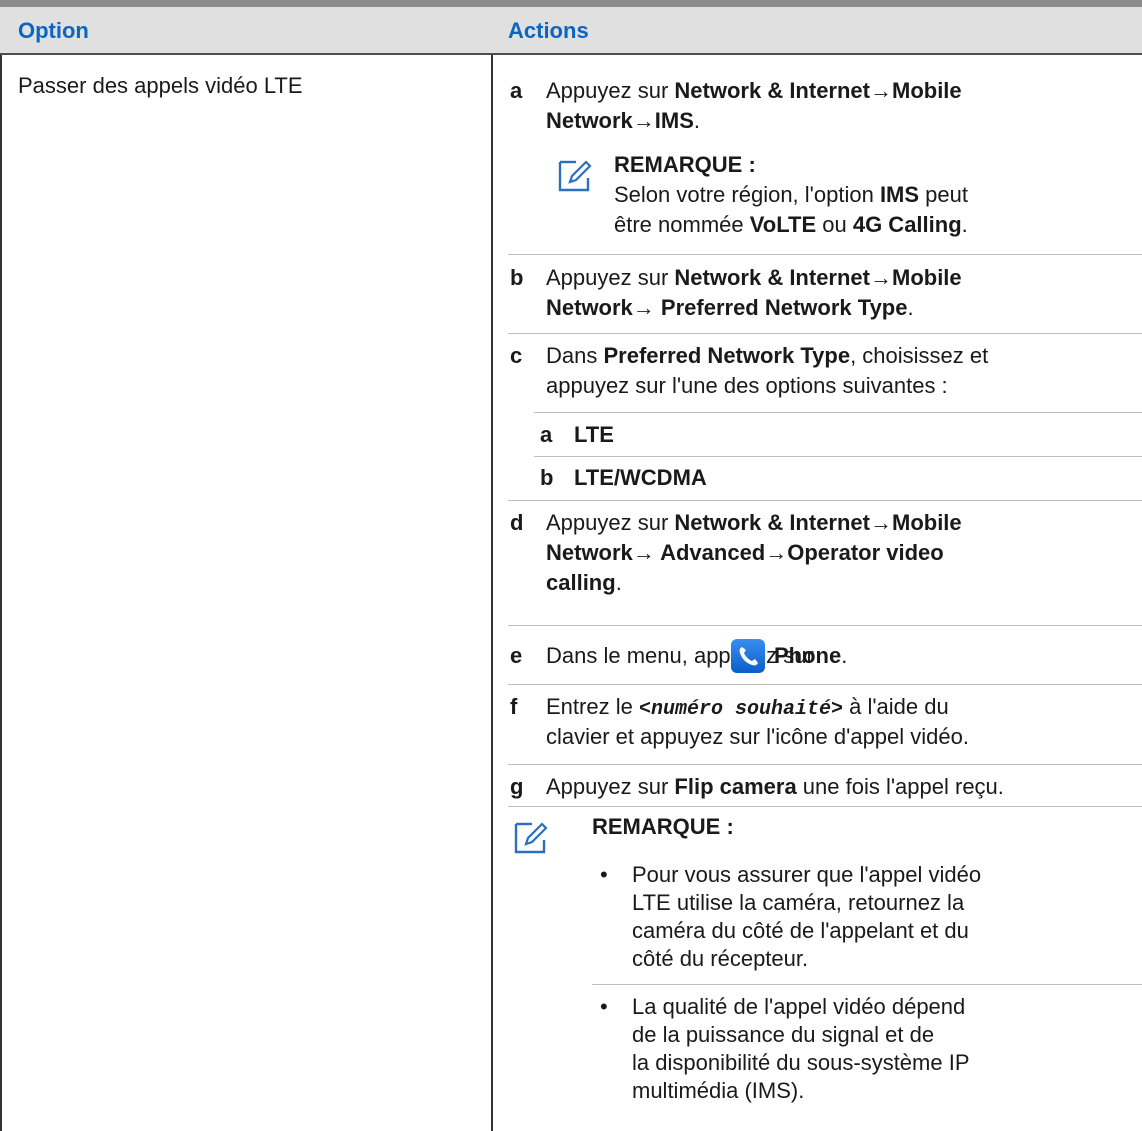  What do you see at coordinates (53, 30) in the screenshot?
I see `column-header-option: Option` at bounding box center [53, 30].